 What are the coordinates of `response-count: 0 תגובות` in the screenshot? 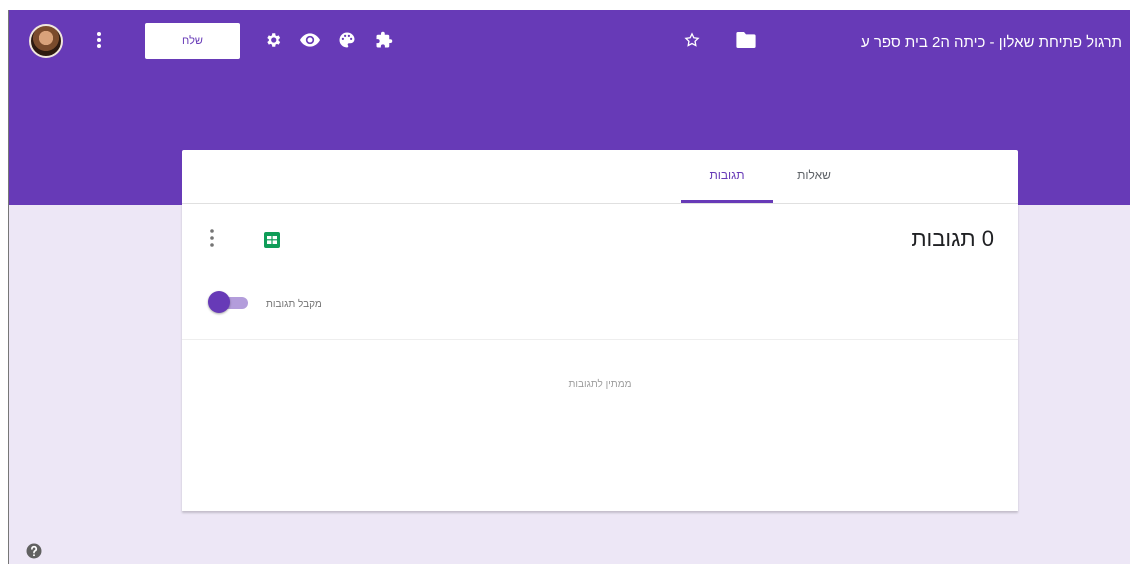 It's located at (952, 238).